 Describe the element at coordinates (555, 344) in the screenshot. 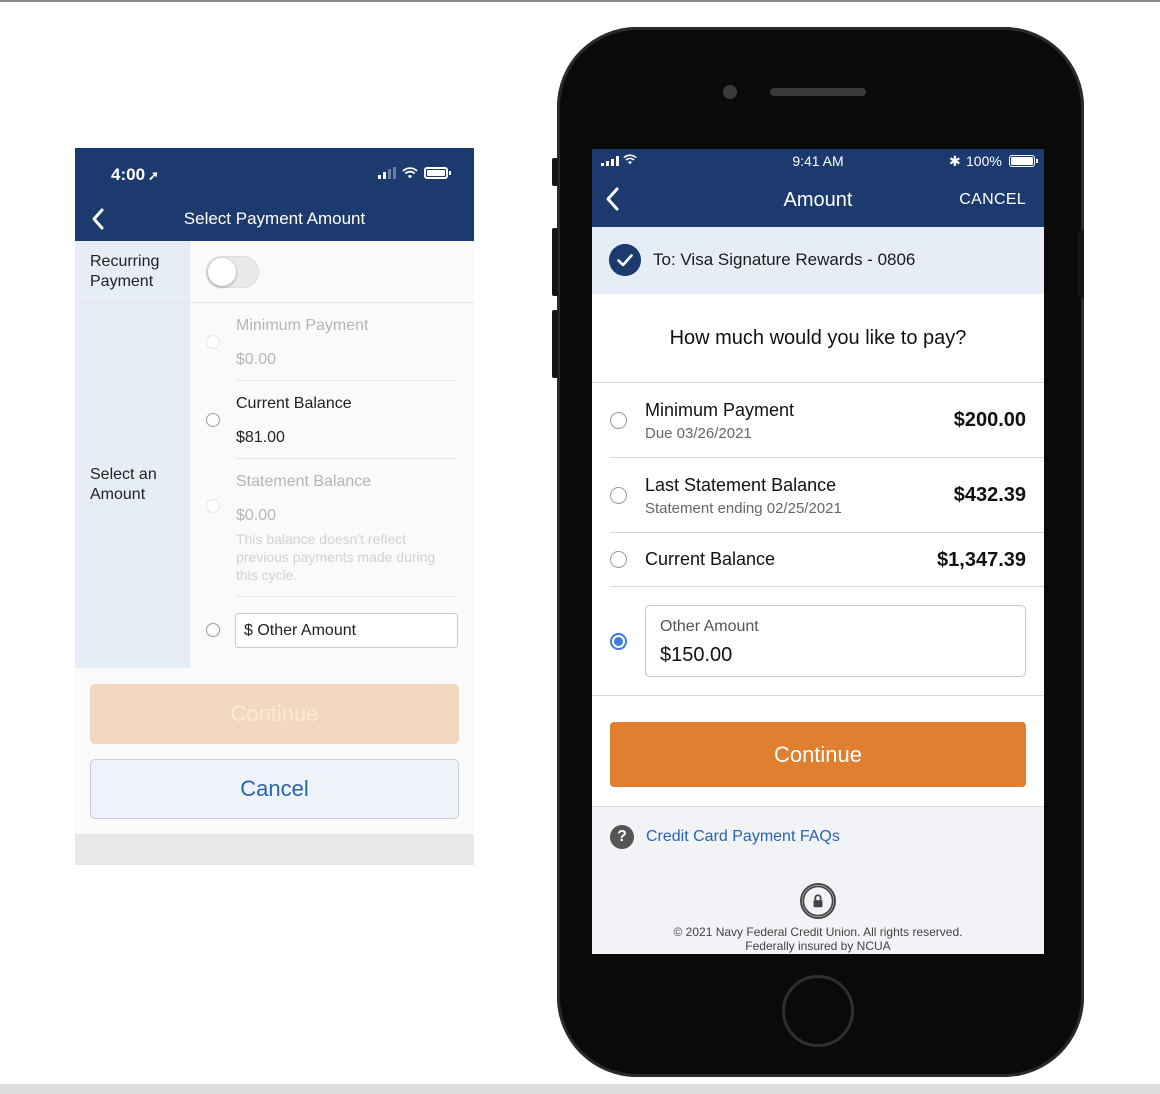

I see `volume-down-button` at that location.